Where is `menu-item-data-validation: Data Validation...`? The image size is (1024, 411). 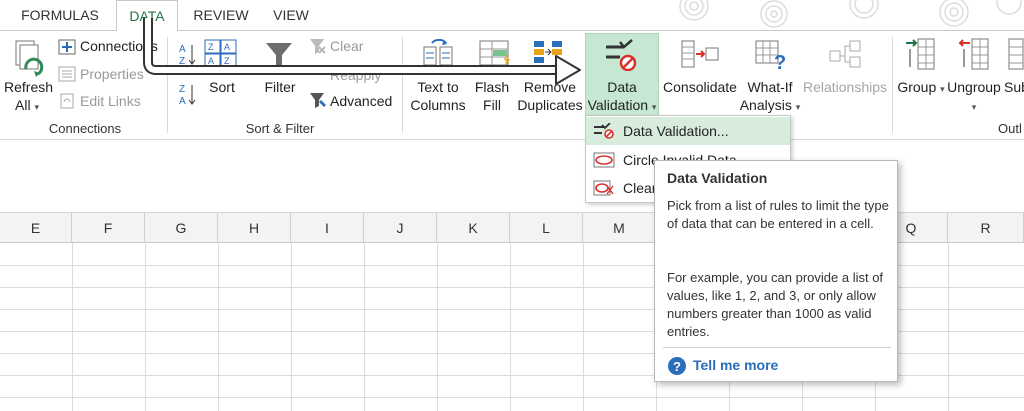 menu-item-data-validation: Data Validation... is located at coordinates (688, 131).